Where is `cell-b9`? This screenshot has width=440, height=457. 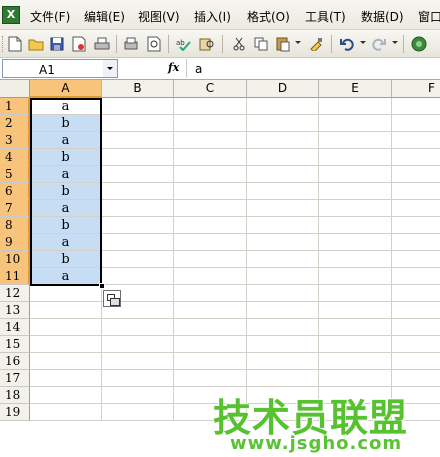 cell-b9 is located at coordinates (138, 242).